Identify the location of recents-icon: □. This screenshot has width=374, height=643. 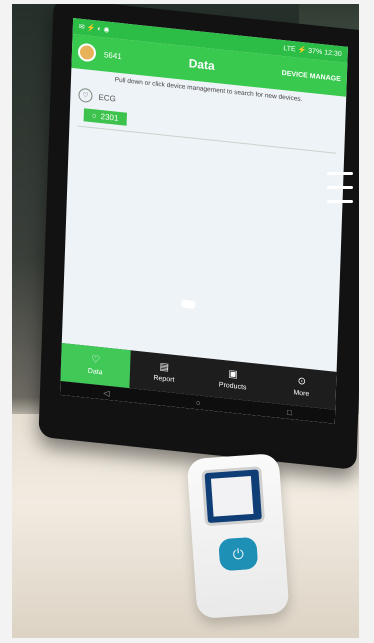
(289, 411).